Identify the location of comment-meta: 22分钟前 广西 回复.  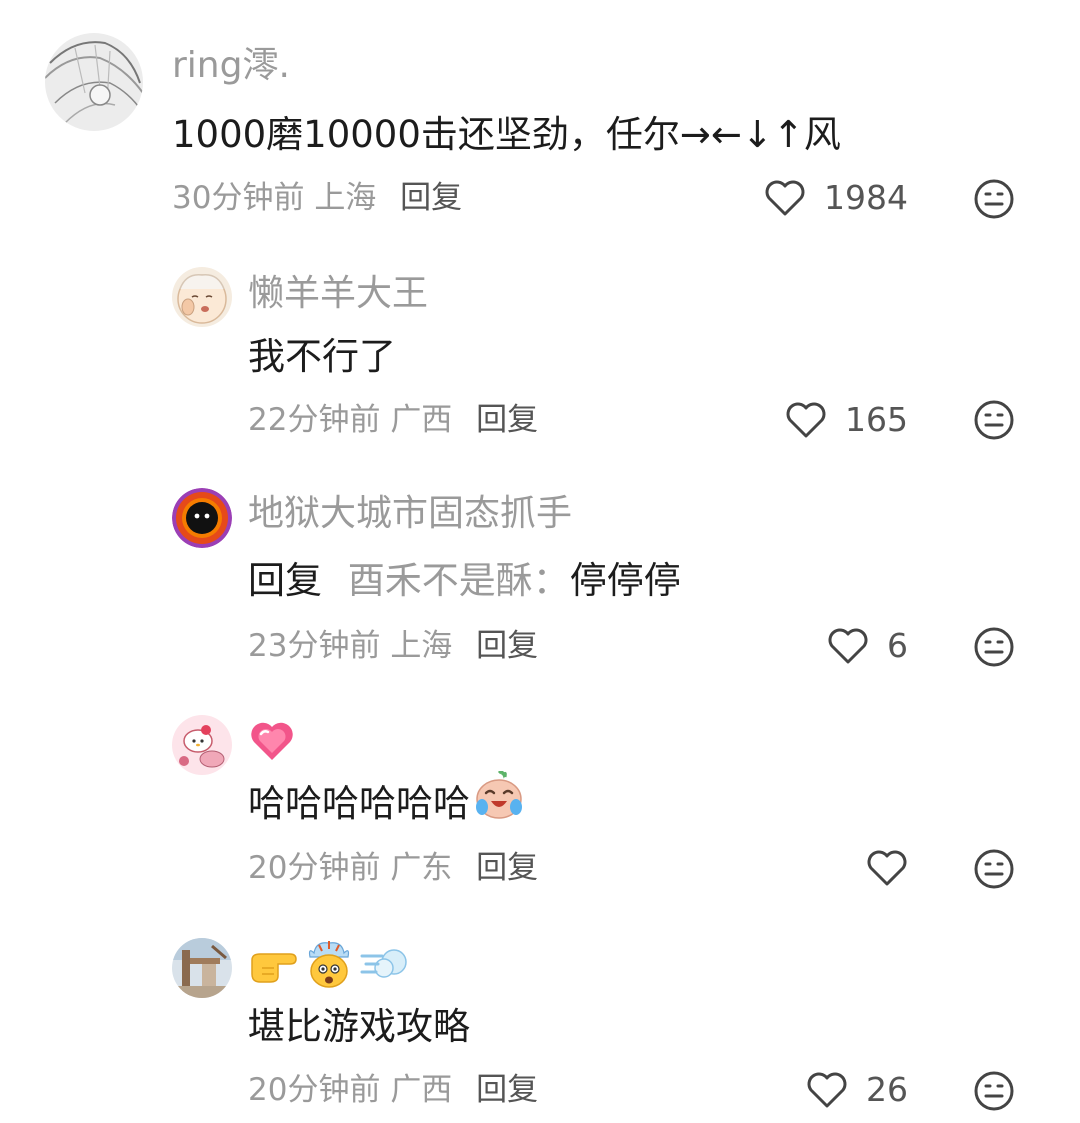
(393, 420).